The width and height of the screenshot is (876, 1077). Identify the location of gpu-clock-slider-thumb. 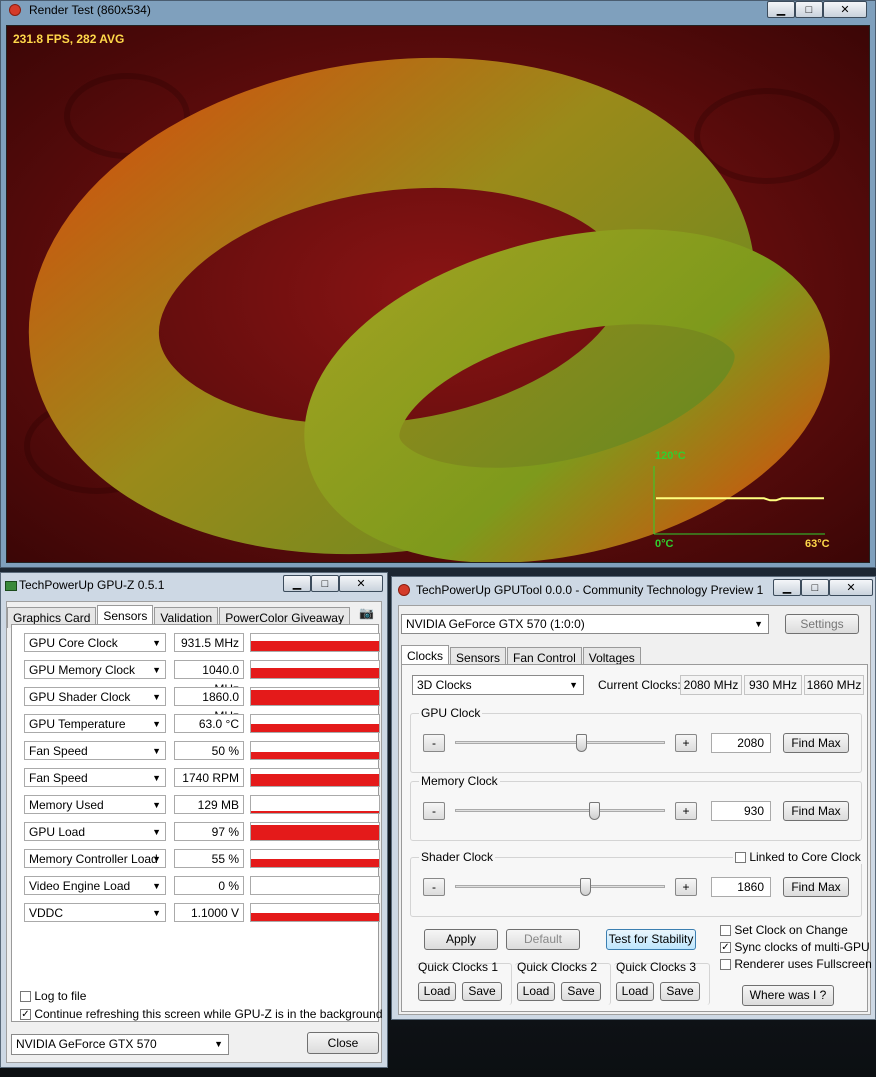
(581, 743).